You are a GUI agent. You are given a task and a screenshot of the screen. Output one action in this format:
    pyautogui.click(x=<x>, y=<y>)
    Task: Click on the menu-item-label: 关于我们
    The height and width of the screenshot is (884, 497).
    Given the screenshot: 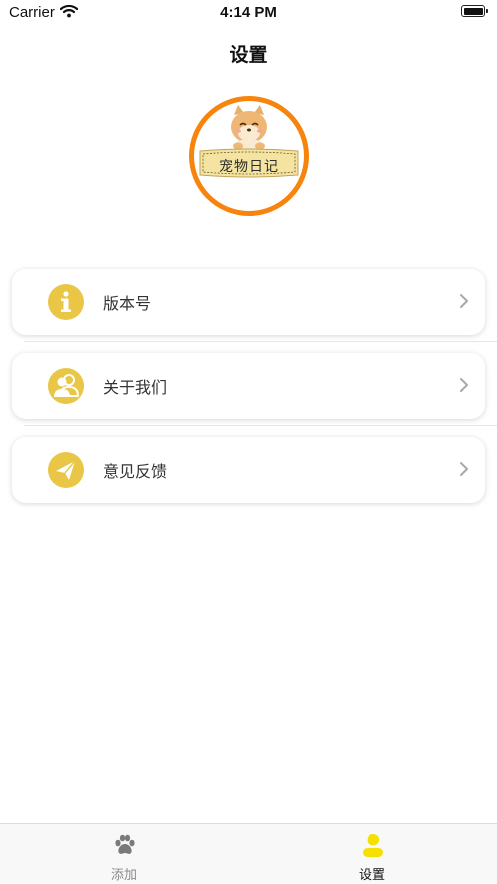 What is the action you would take?
    pyautogui.click(x=135, y=387)
    